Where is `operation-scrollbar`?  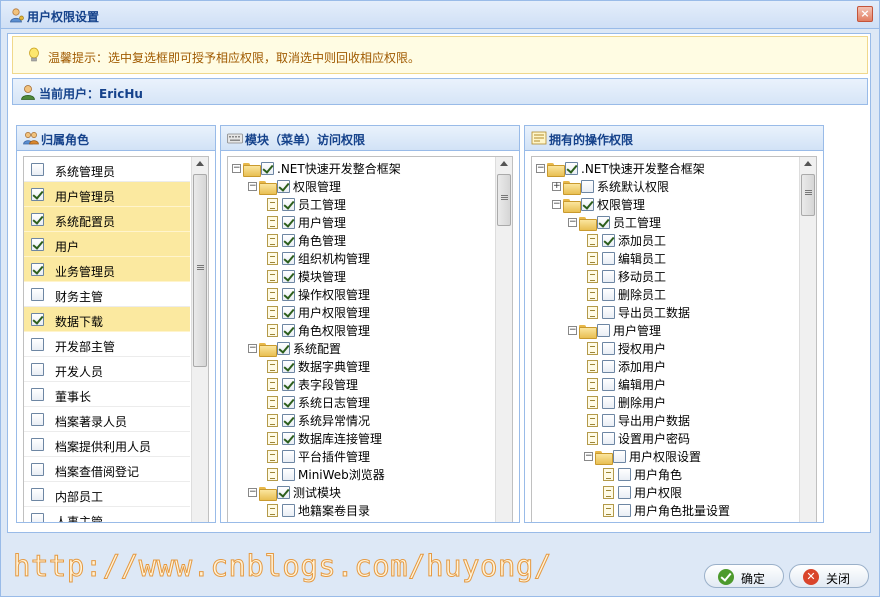 operation-scrollbar is located at coordinates (807, 339).